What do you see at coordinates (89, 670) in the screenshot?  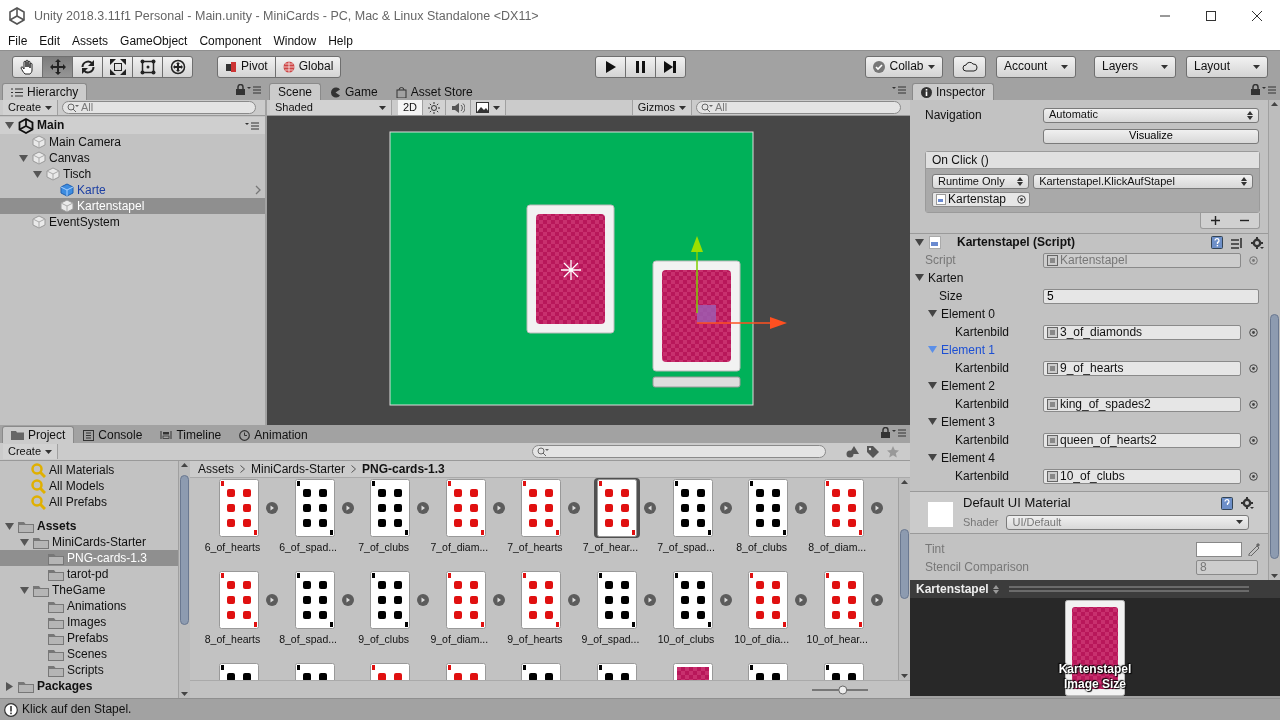 I see `folder-item: Scripts` at bounding box center [89, 670].